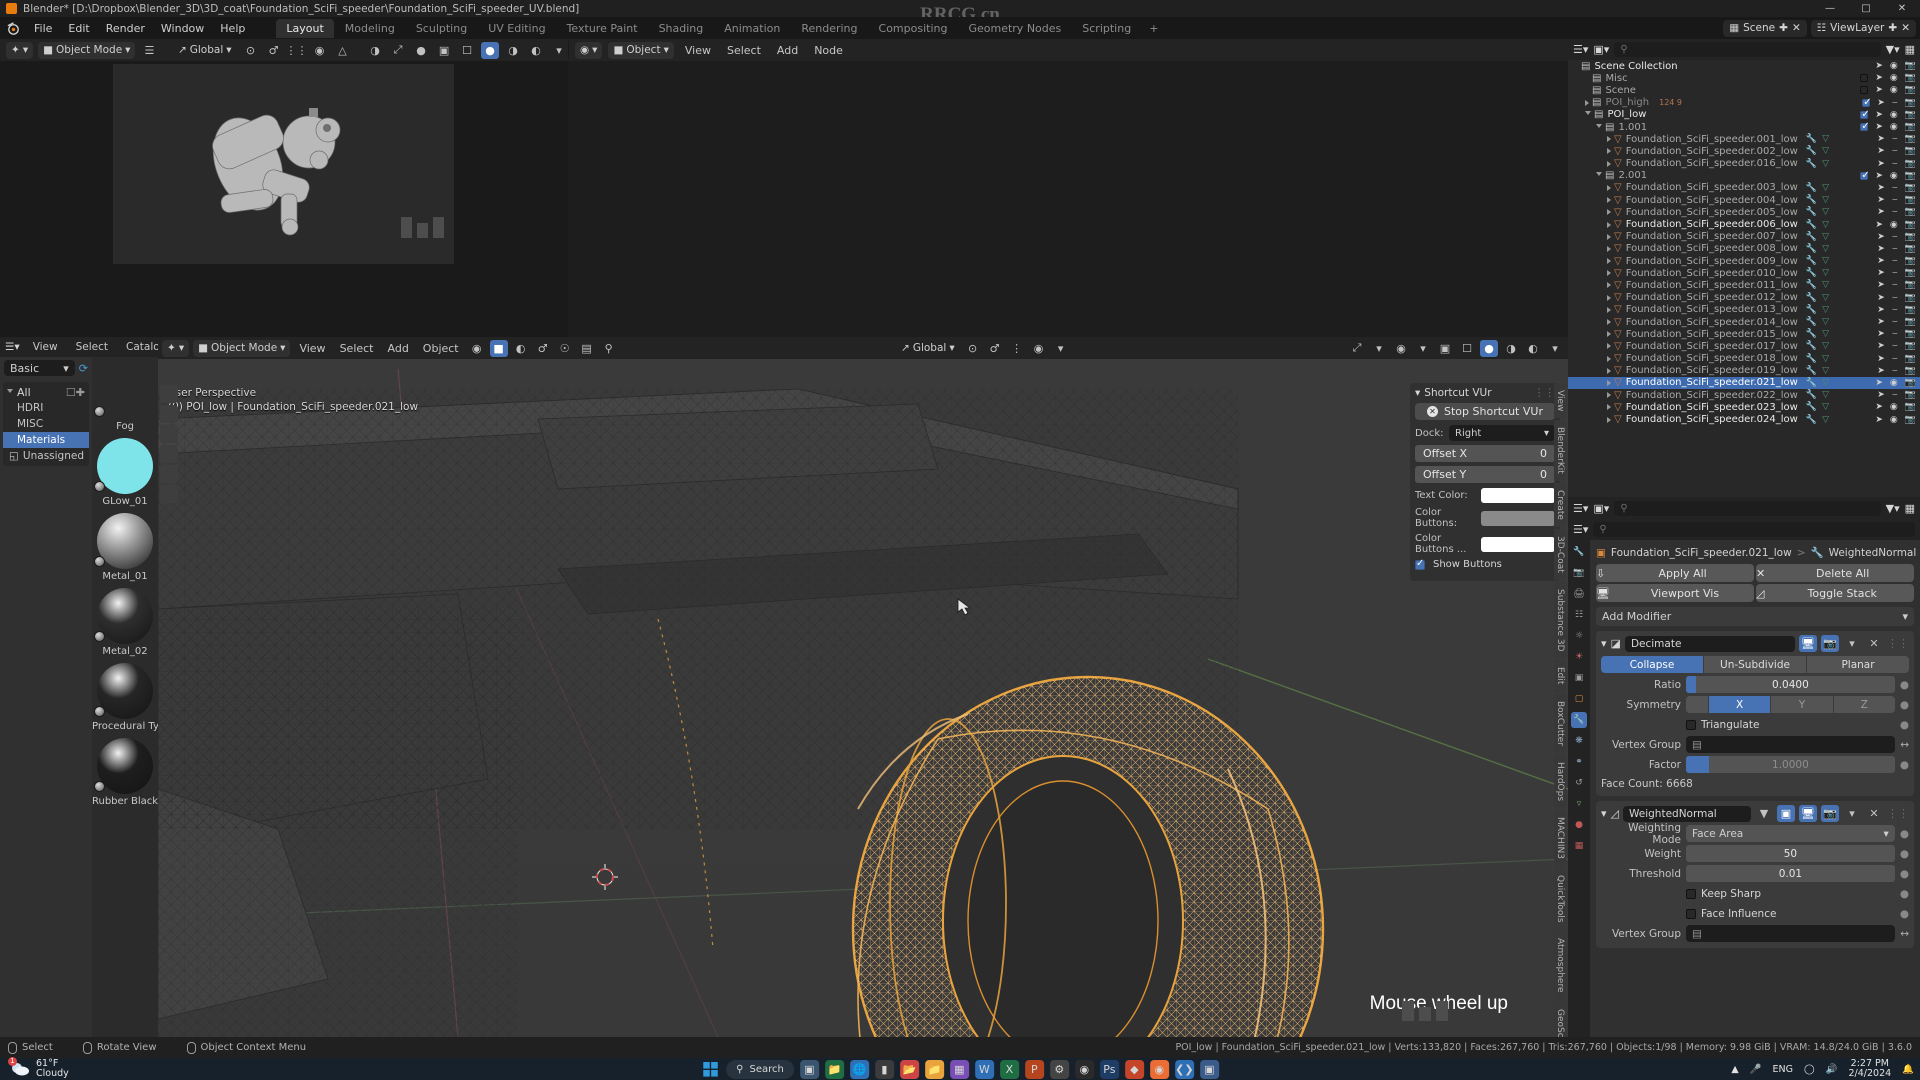 This screenshot has width=1920, height=1080. What do you see at coordinates (205, 50) in the screenshot?
I see `transform-orientation-dropdown: ↗ Global ▾` at bounding box center [205, 50].